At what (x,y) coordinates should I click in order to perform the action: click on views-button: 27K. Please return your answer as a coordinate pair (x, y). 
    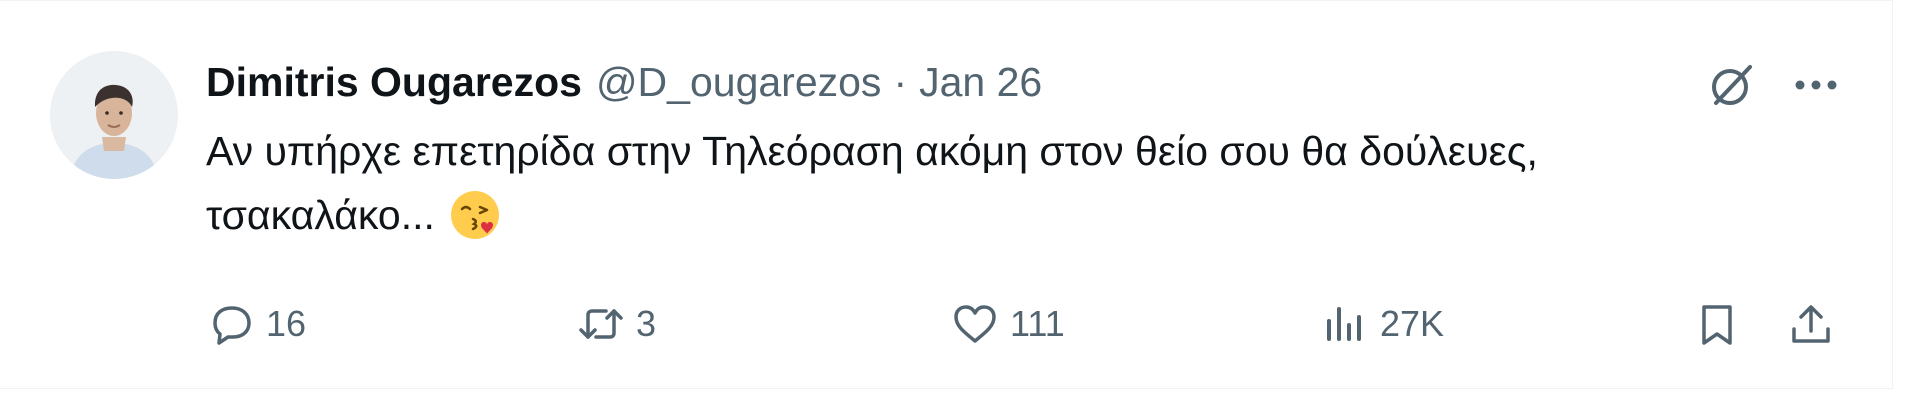
    Looking at the image, I should click on (1382, 324).